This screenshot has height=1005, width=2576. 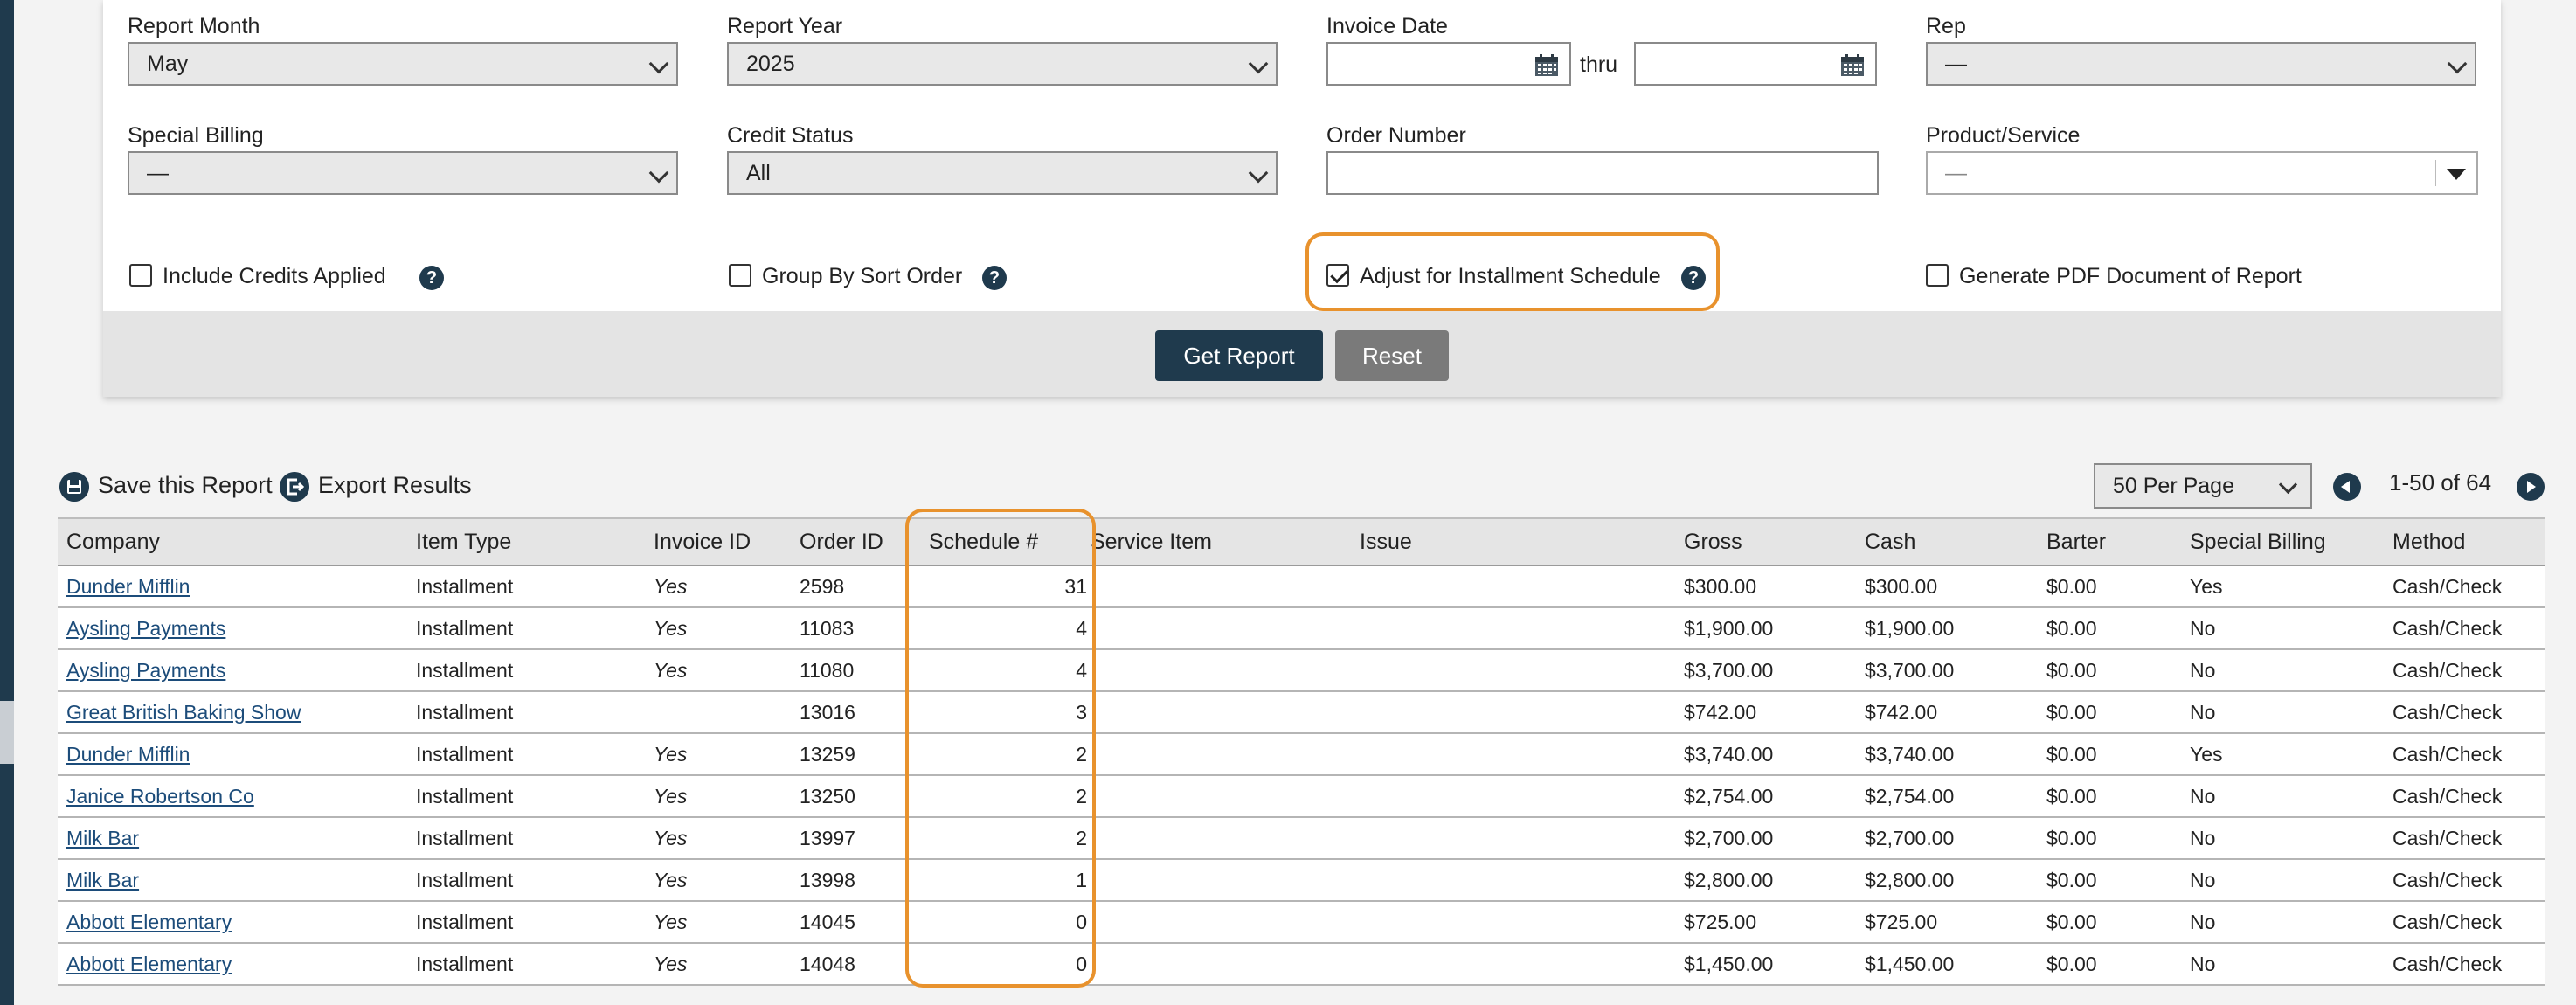 What do you see at coordinates (168, 64) in the screenshot?
I see `report-month-value: May` at bounding box center [168, 64].